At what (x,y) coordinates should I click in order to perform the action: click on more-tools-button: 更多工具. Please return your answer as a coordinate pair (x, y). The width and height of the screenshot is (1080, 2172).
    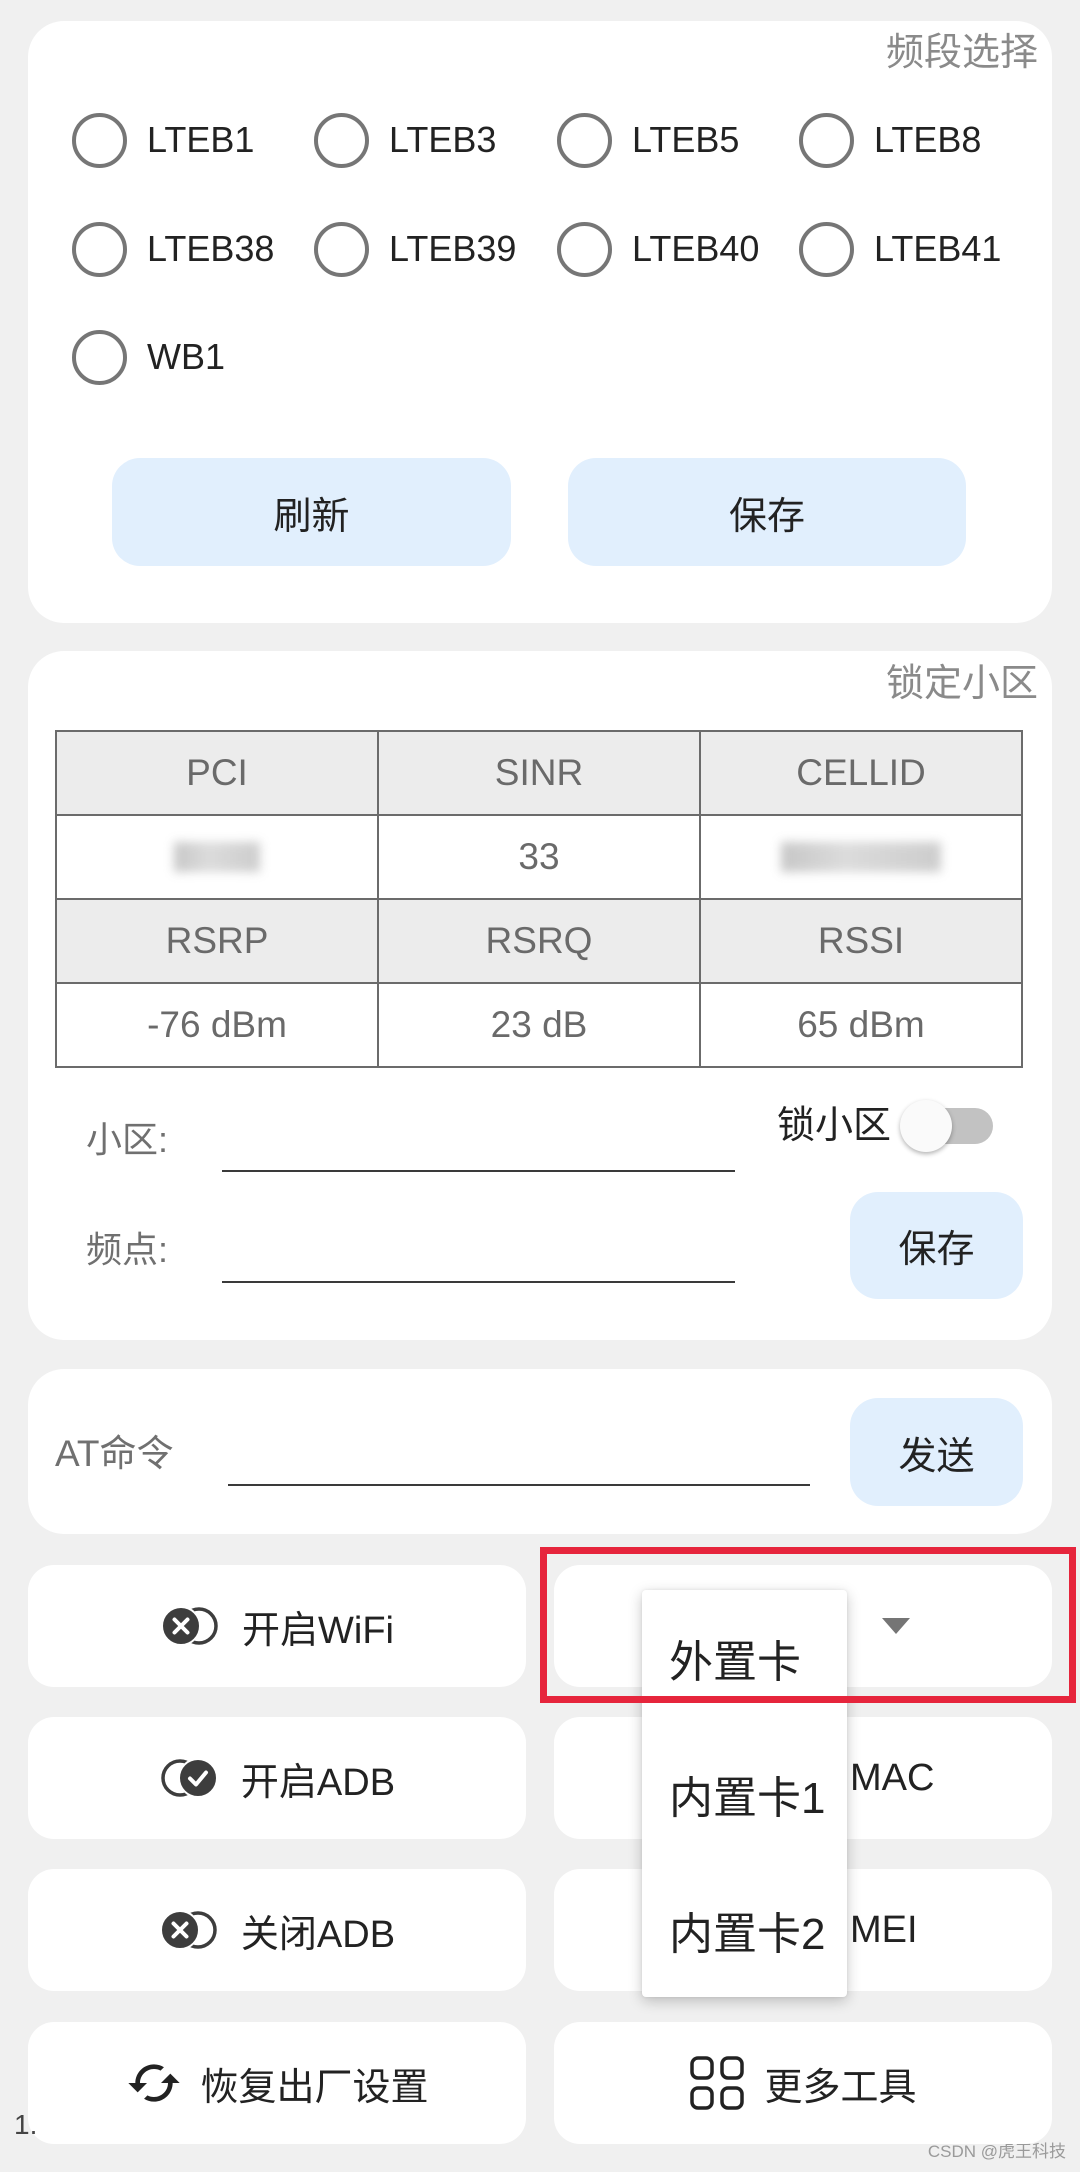
    Looking at the image, I should click on (803, 2083).